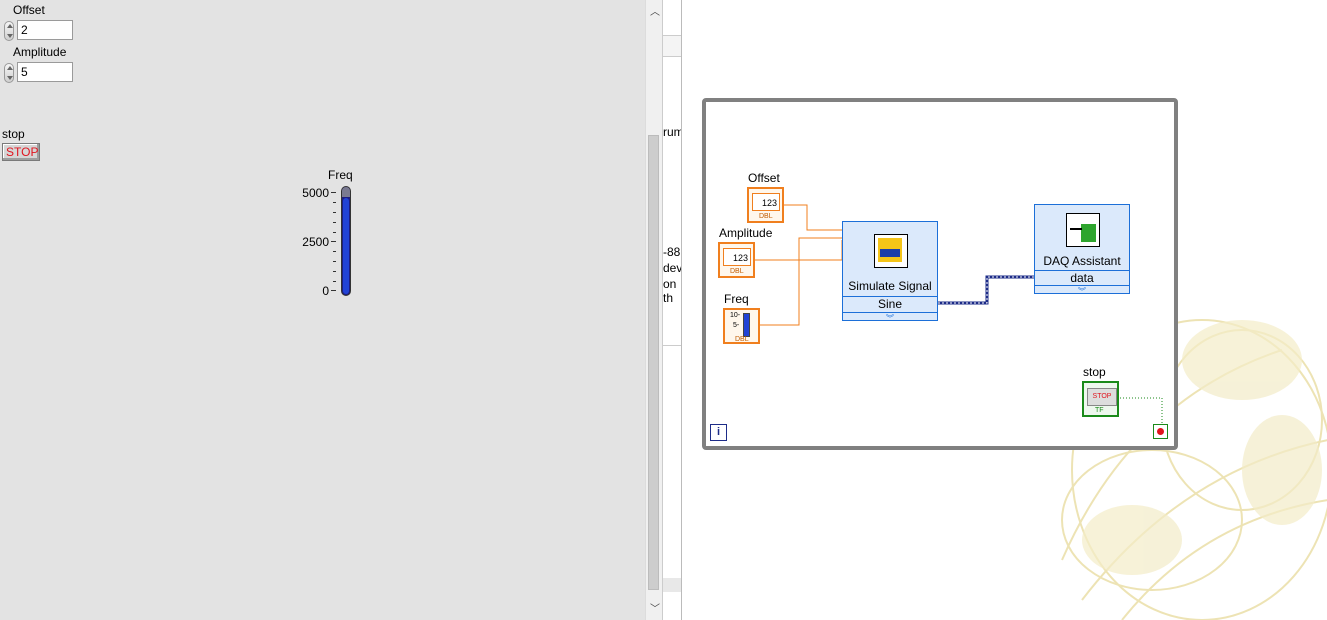  I want to click on offset-label: Offset, so click(29, 10).